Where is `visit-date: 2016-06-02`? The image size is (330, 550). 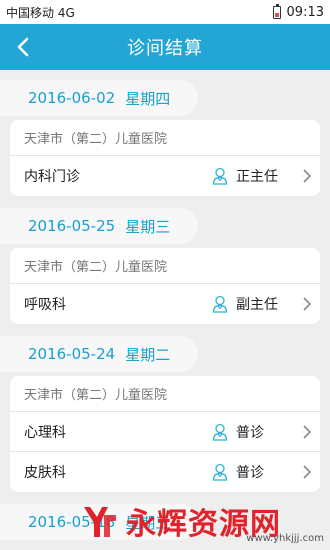
visit-date: 2016-06-02 is located at coordinates (72, 98).